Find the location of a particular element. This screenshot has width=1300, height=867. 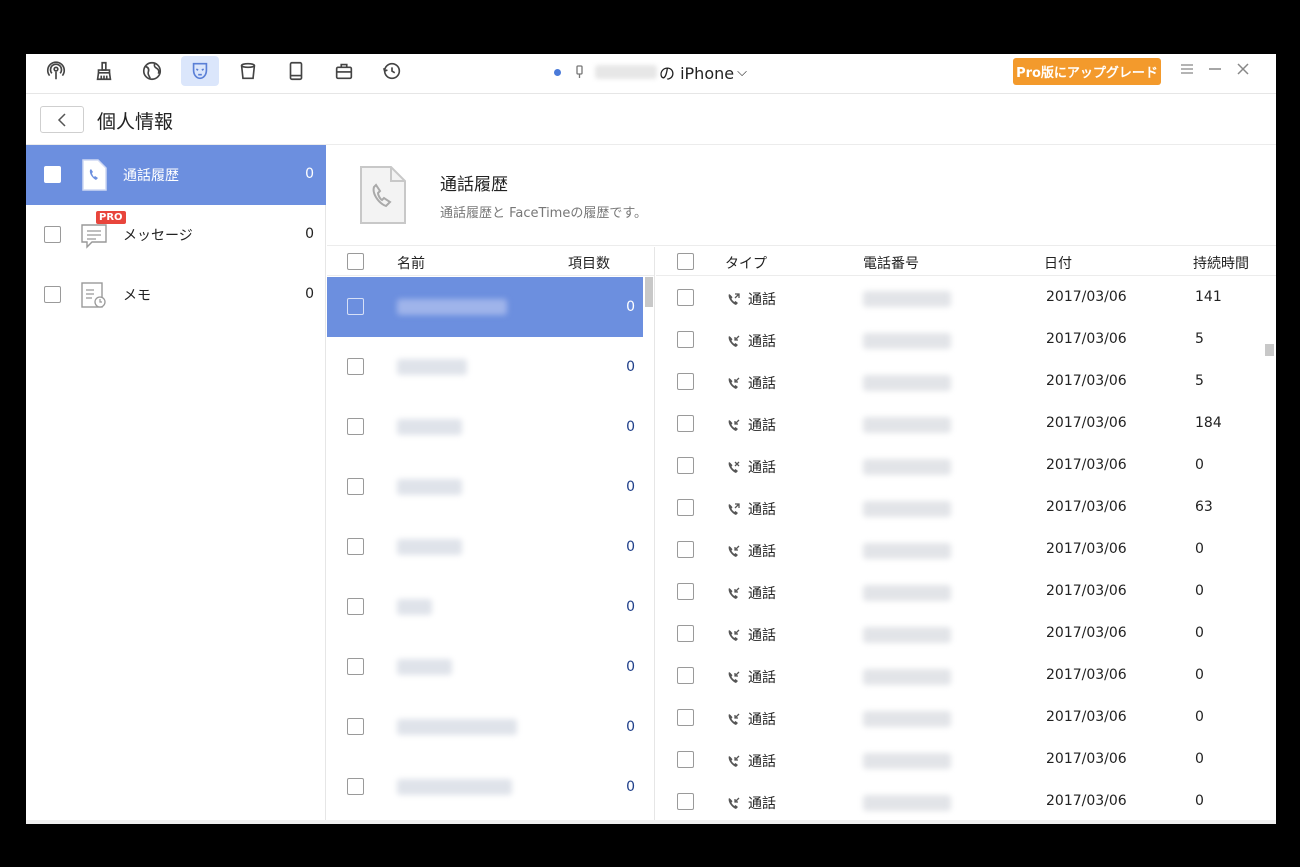

call-duration: 63 is located at coordinates (1204, 507).